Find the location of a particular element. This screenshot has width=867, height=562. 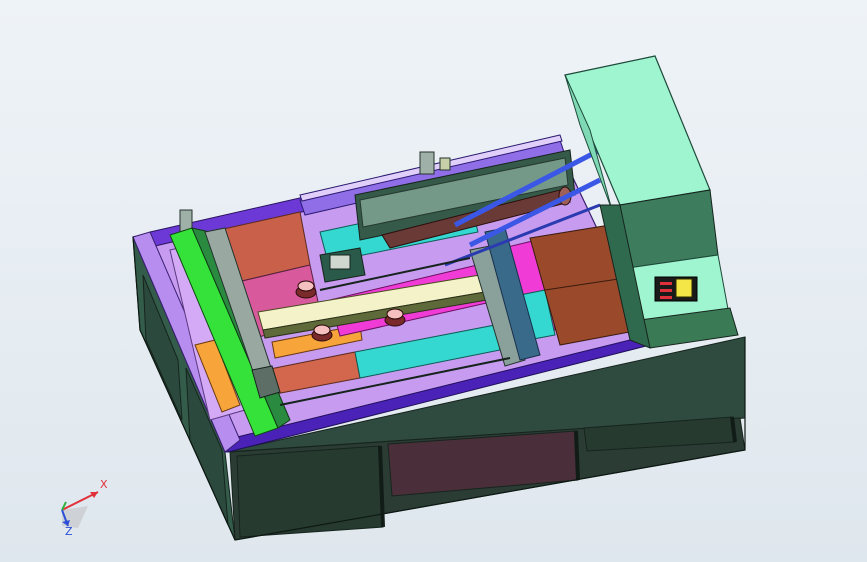

coordinate-triad: X Z is located at coordinates (83, 505).